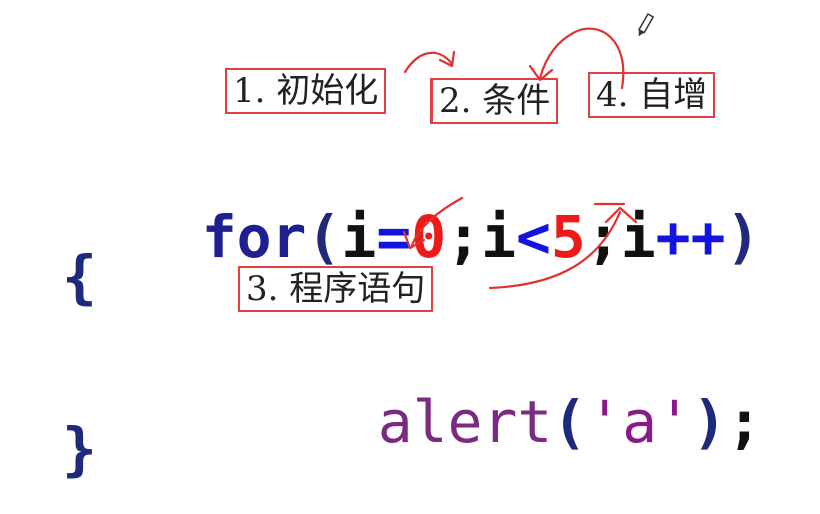  Describe the element at coordinates (646, 24) in the screenshot. I see `pen-icon` at that location.